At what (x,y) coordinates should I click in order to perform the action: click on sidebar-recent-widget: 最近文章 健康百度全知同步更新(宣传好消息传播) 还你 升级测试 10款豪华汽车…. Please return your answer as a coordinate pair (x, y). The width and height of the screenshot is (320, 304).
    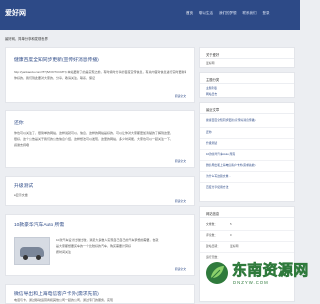
    Looking at the image, I should click on (247, 152).